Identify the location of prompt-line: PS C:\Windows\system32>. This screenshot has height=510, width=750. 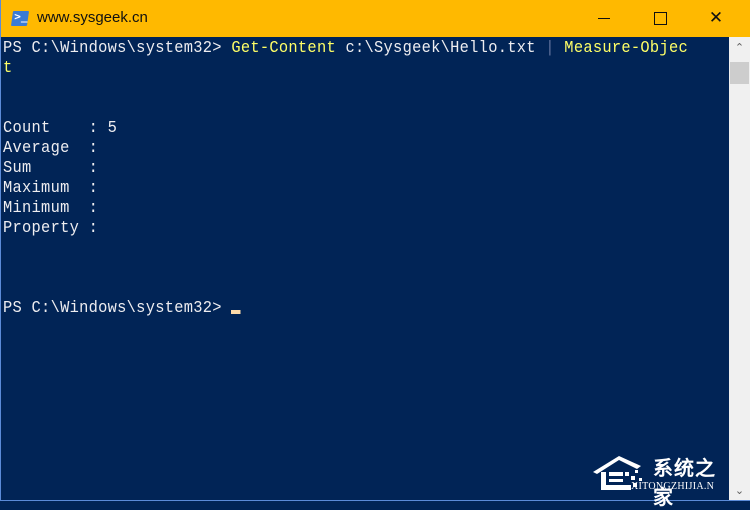
(122, 308).